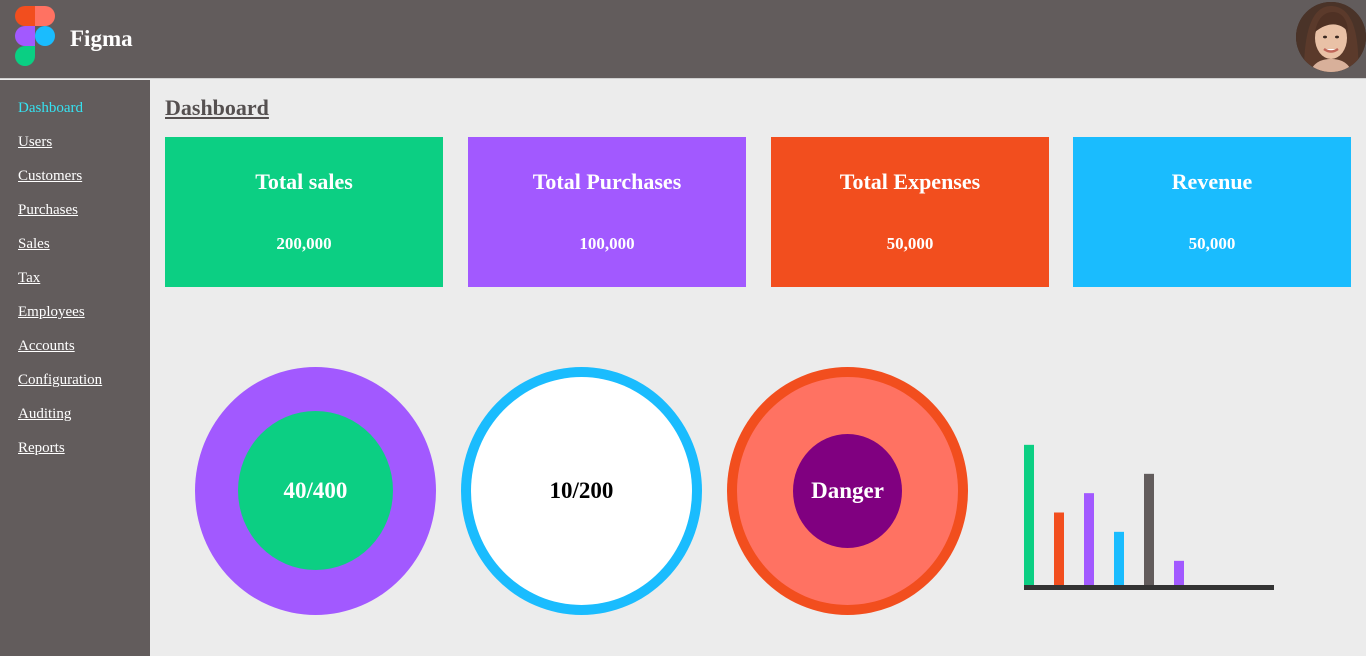  What do you see at coordinates (41, 448) in the screenshot?
I see `sidebar-item-reports: Reports` at bounding box center [41, 448].